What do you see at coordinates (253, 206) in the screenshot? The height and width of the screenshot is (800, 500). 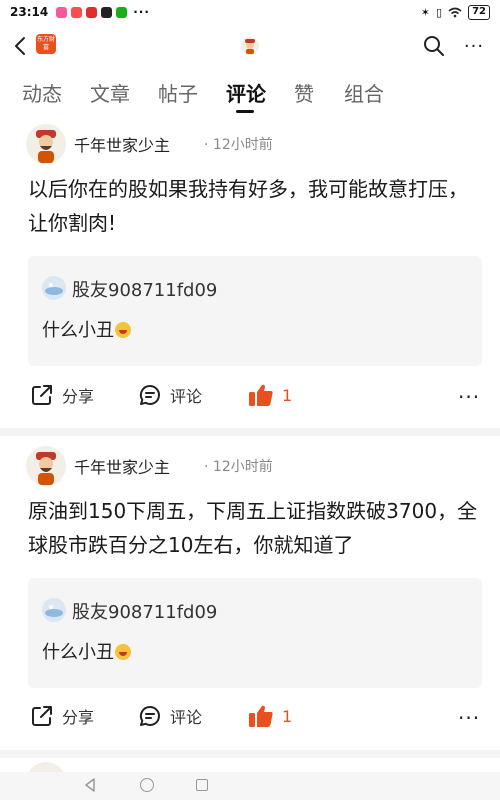 I see `comment-text: 以后你在的股如果我持有好多，我可能故意打压，让你割肉!` at bounding box center [253, 206].